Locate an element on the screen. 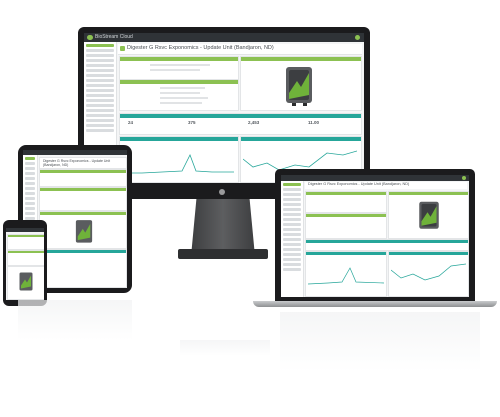 This screenshot has width=500, height=417. phone-screen is located at coordinates (25, 264).